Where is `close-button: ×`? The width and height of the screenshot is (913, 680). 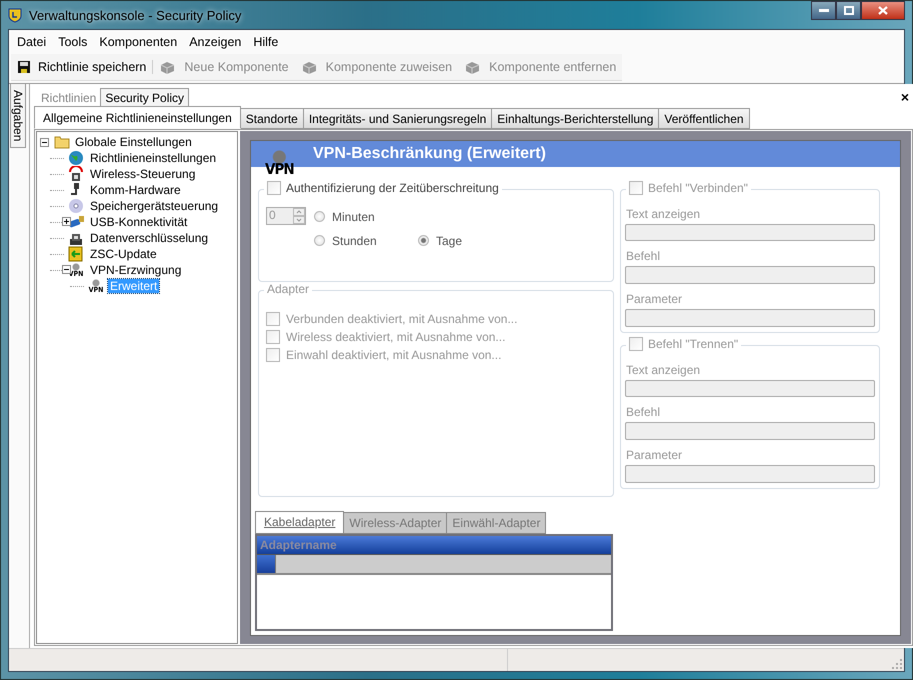
close-button: × is located at coordinates (904, 97).